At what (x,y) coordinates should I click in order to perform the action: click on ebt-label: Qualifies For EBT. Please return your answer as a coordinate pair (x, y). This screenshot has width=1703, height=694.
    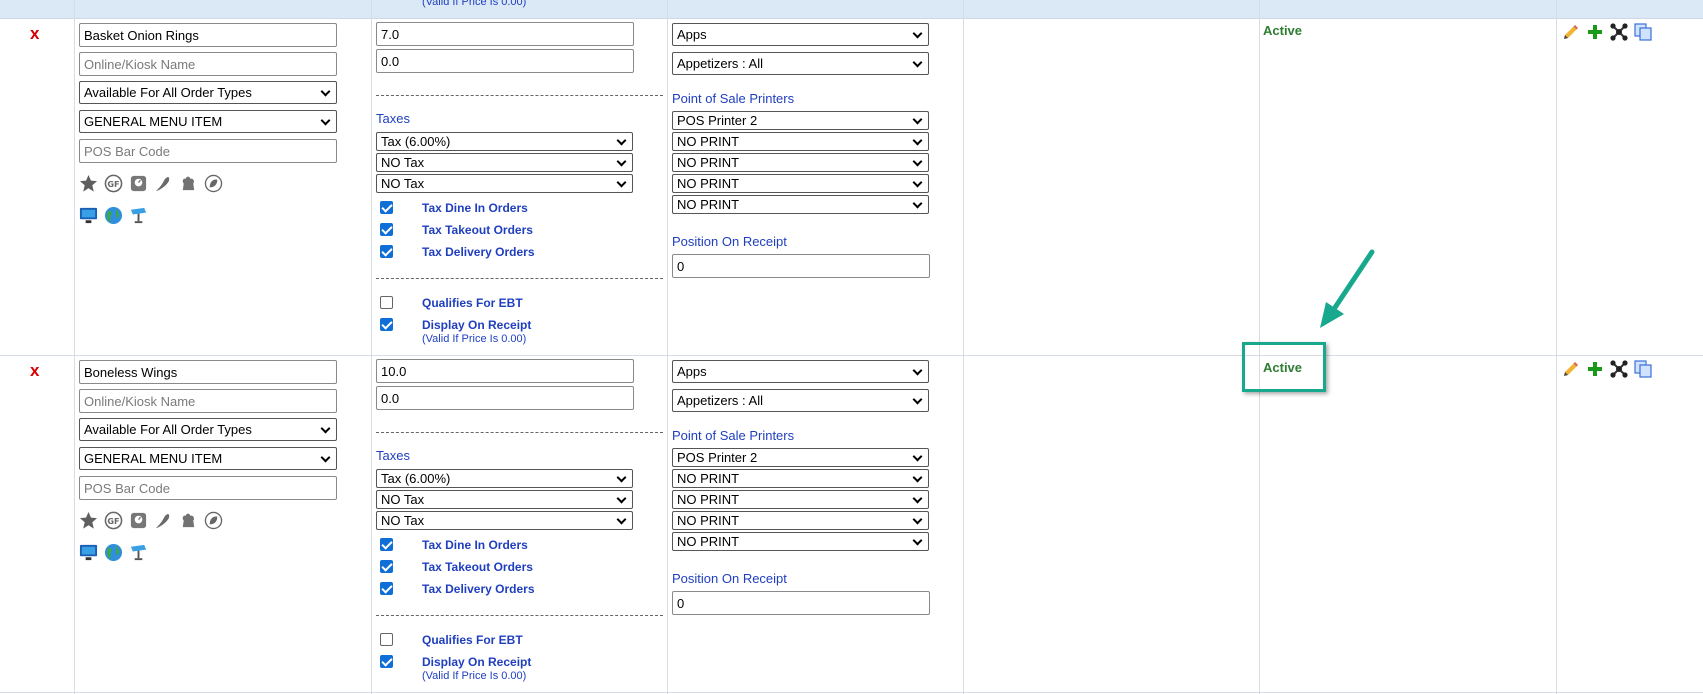
    Looking at the image, I should click on (472, 640).